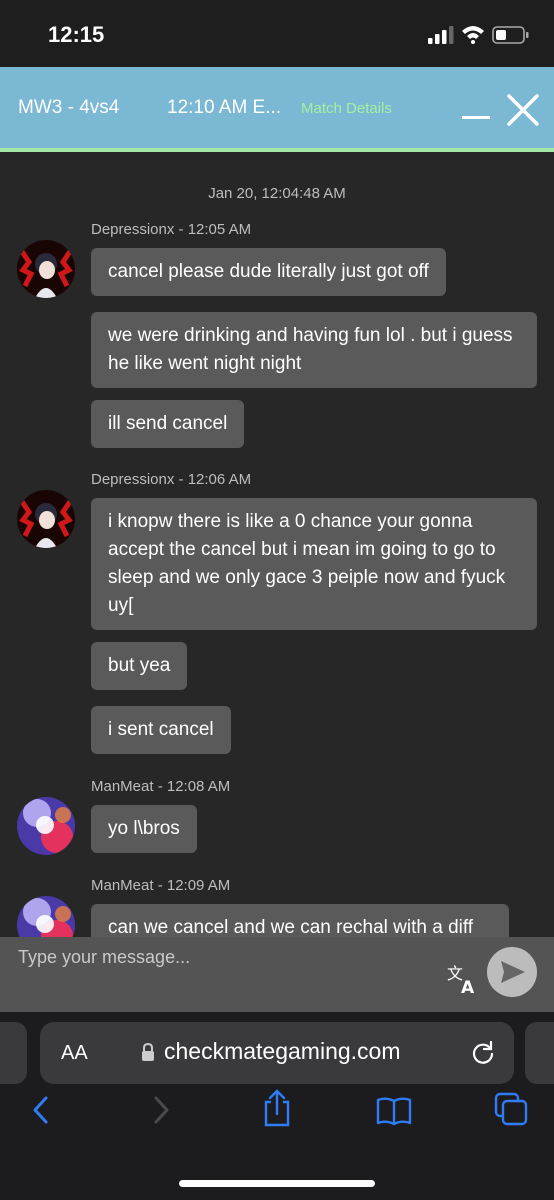 The width and height of the screenshot is (554, 1200). Describe the element at coordinates (161, 1110) in the screenshot. I see `forward-icon` at that location.